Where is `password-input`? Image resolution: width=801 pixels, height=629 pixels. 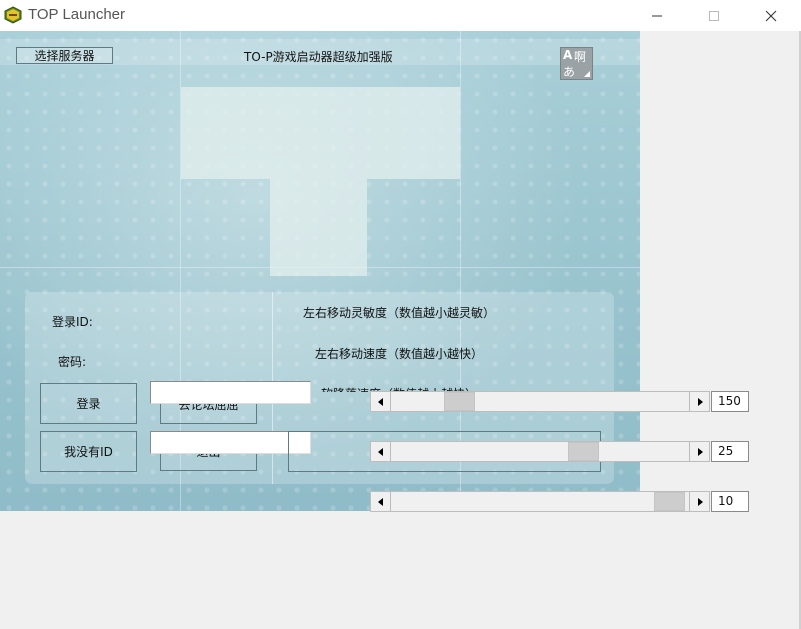
password-input is located at coordinates (230, 442).